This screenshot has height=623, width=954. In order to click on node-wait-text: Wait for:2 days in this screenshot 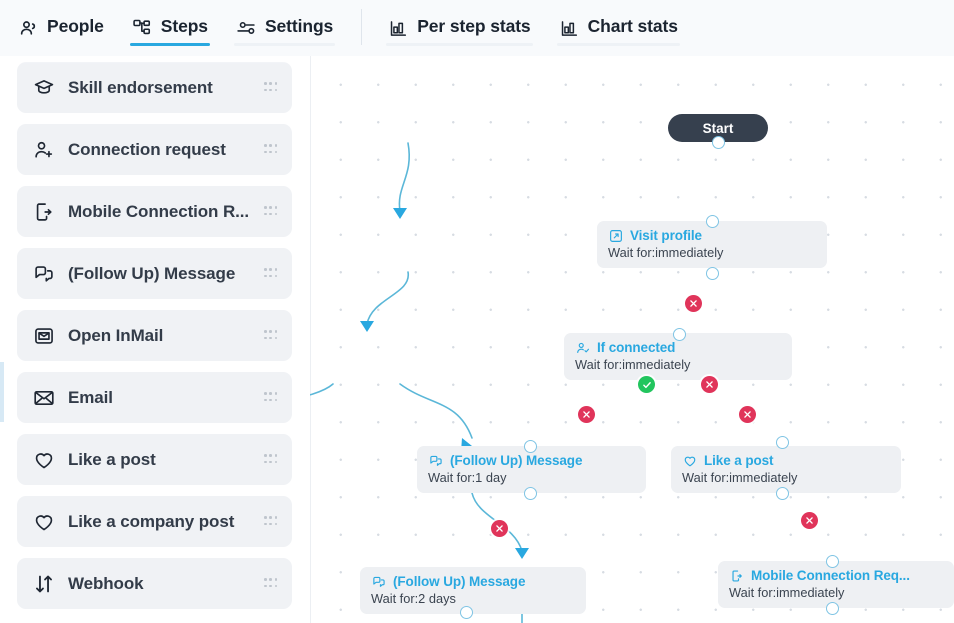, I will do `click(413, 598)`.